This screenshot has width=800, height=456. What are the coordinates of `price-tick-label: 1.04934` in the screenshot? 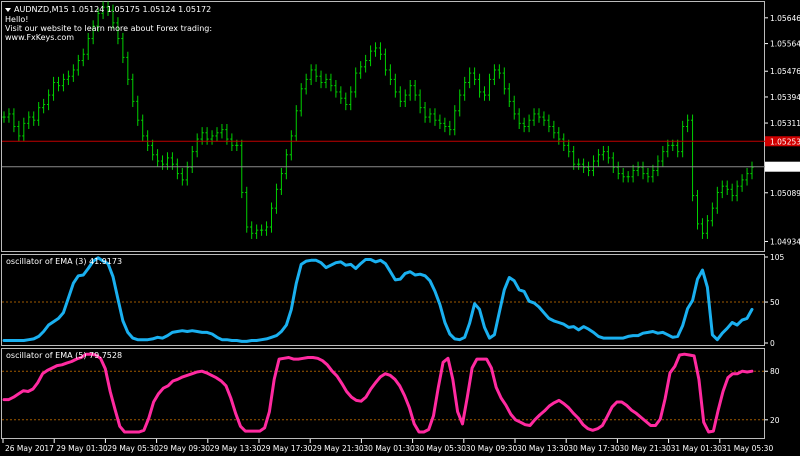 It's located at (785, 241).